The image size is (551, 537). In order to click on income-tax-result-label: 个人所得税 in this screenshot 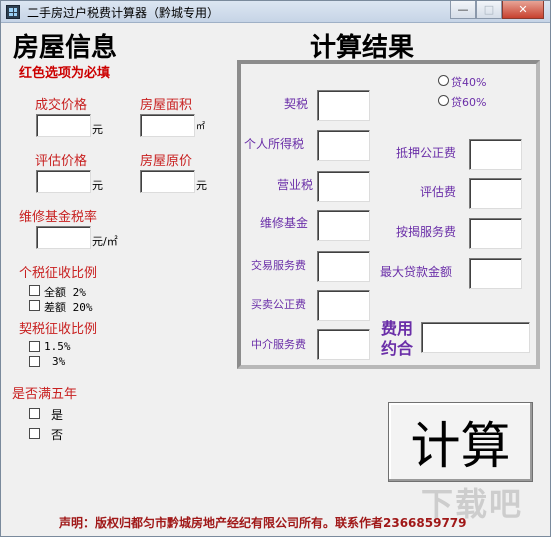, I will do `click(274, 144)`.